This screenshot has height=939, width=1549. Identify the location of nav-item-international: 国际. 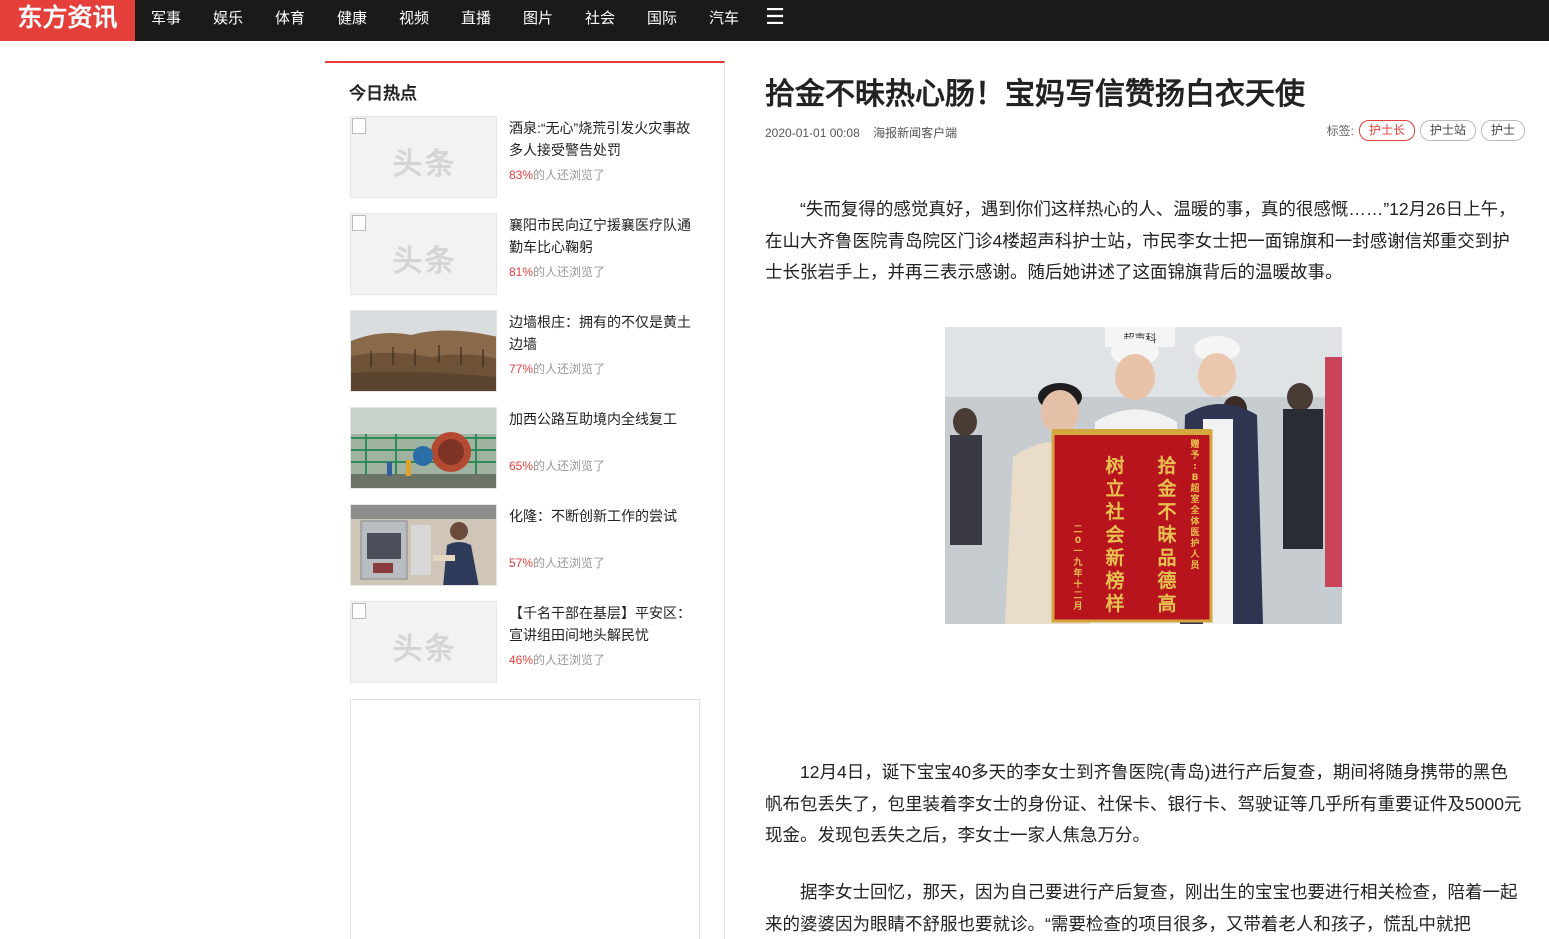
(662, 20).